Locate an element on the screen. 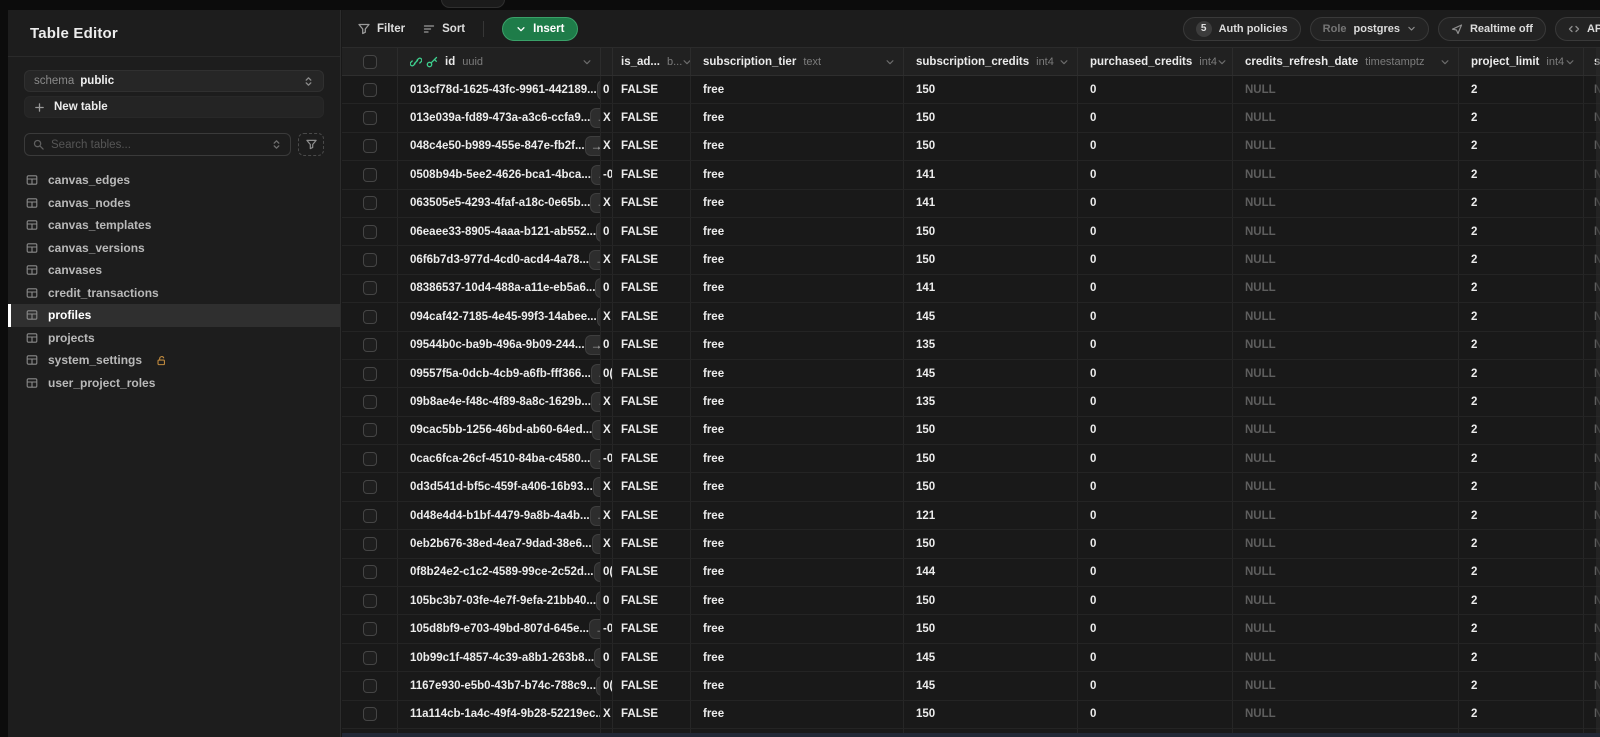  new-table-button: New table is located at coordinates (174, 107).